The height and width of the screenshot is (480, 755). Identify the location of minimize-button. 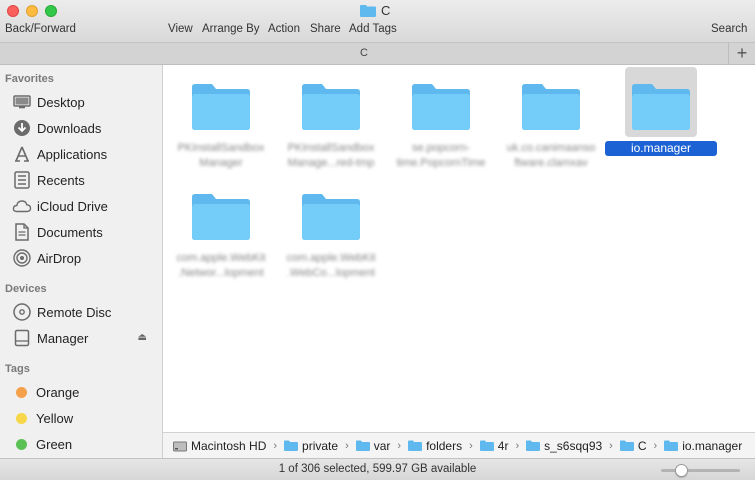
(32, 11).